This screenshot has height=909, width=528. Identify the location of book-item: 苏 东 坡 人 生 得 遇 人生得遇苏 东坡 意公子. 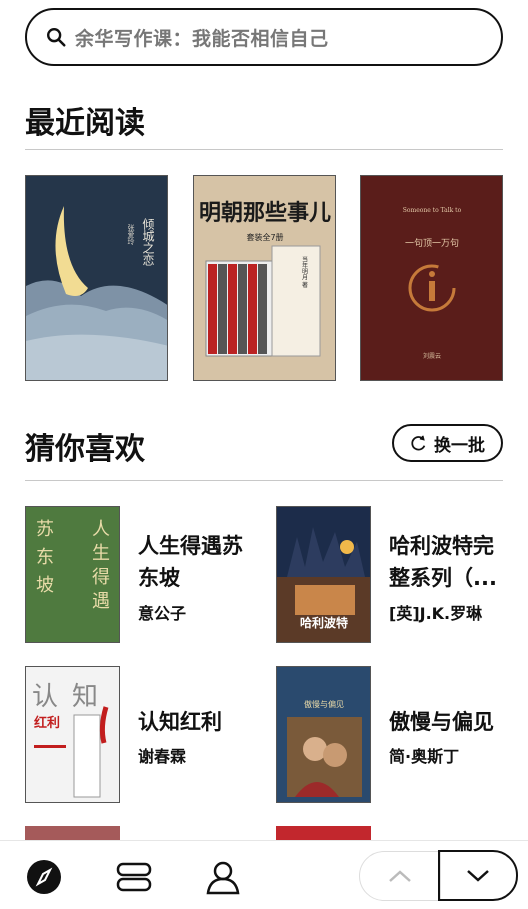
(145, 575).